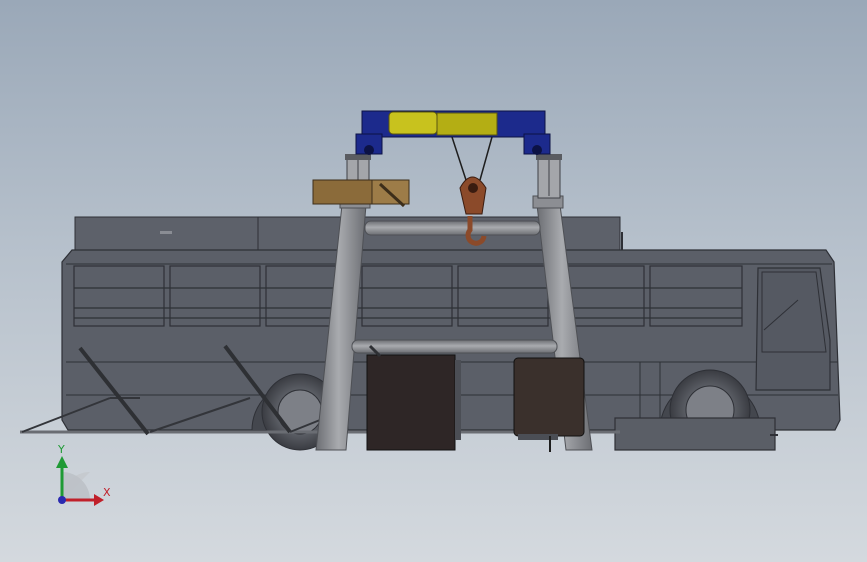  Describe the element at coordinates (61, 449) in the screenshot. I see `y-axis-label: Y` at that location.